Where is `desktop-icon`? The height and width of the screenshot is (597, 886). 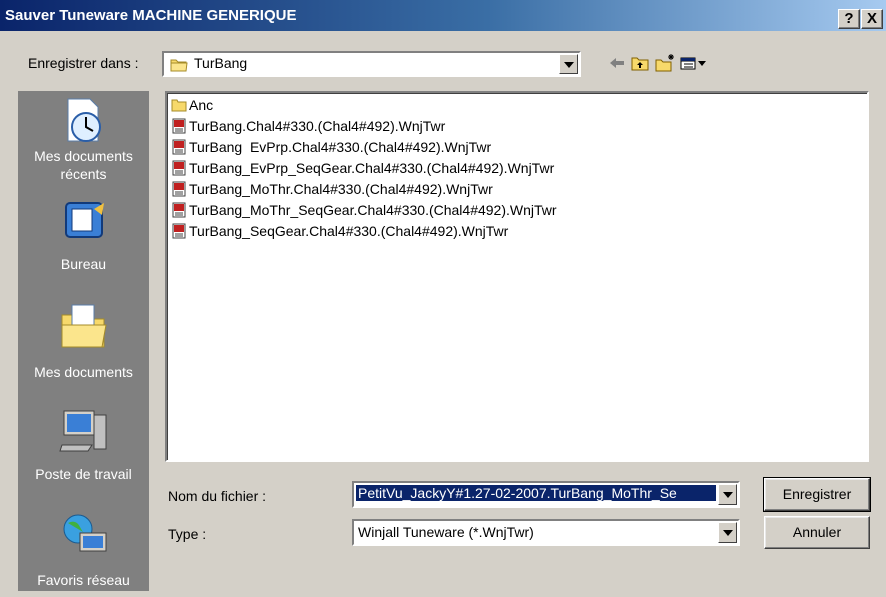
desktop-icon is located at coordinates (84, 220).